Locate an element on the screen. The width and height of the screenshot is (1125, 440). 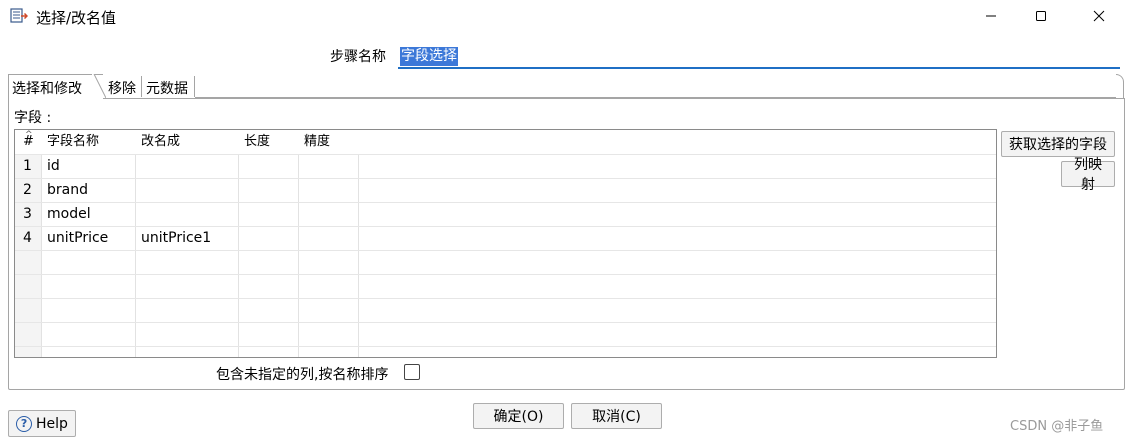
tab-select-modify-label: 选择和修改 is located at coordinates (47, 89).